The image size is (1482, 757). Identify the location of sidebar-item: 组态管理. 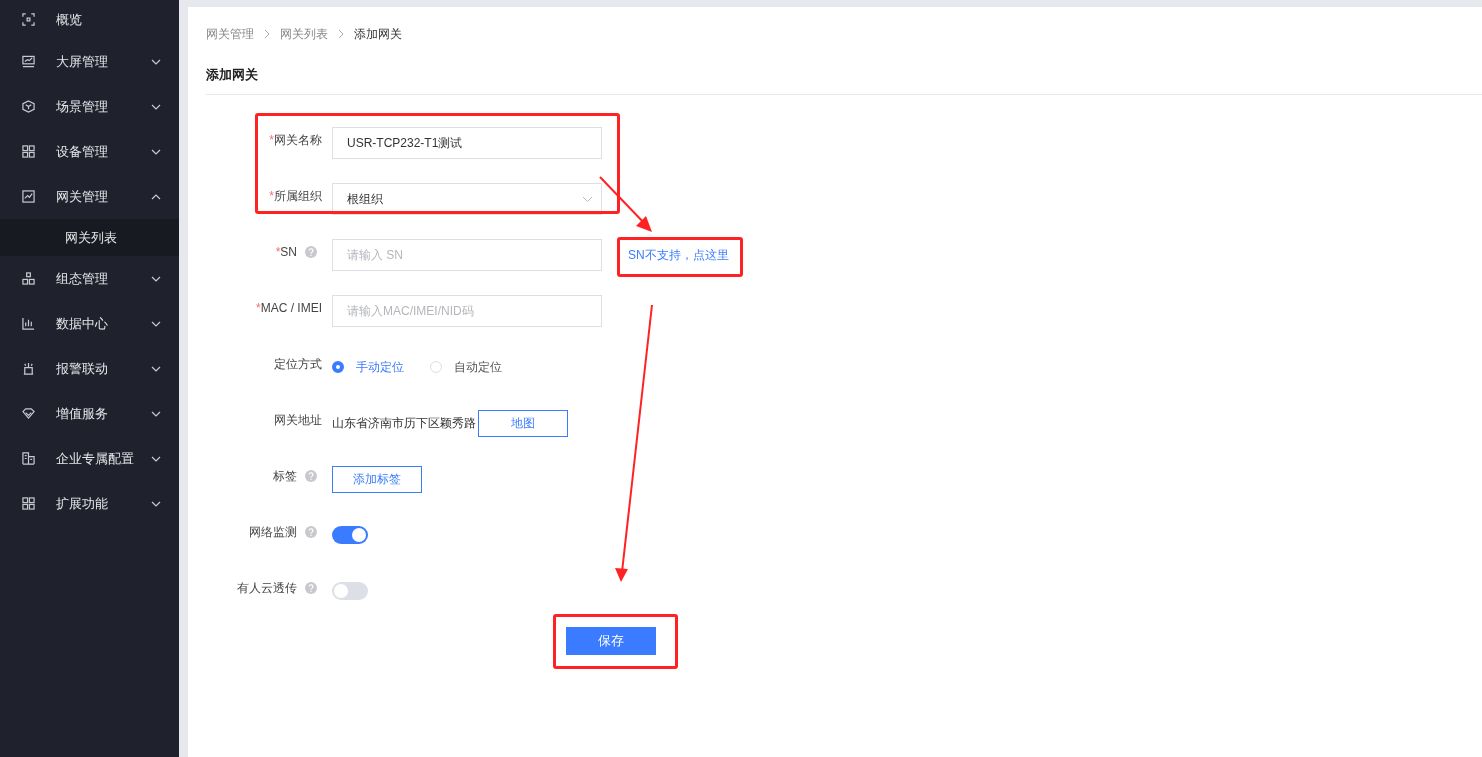
(89, 278).